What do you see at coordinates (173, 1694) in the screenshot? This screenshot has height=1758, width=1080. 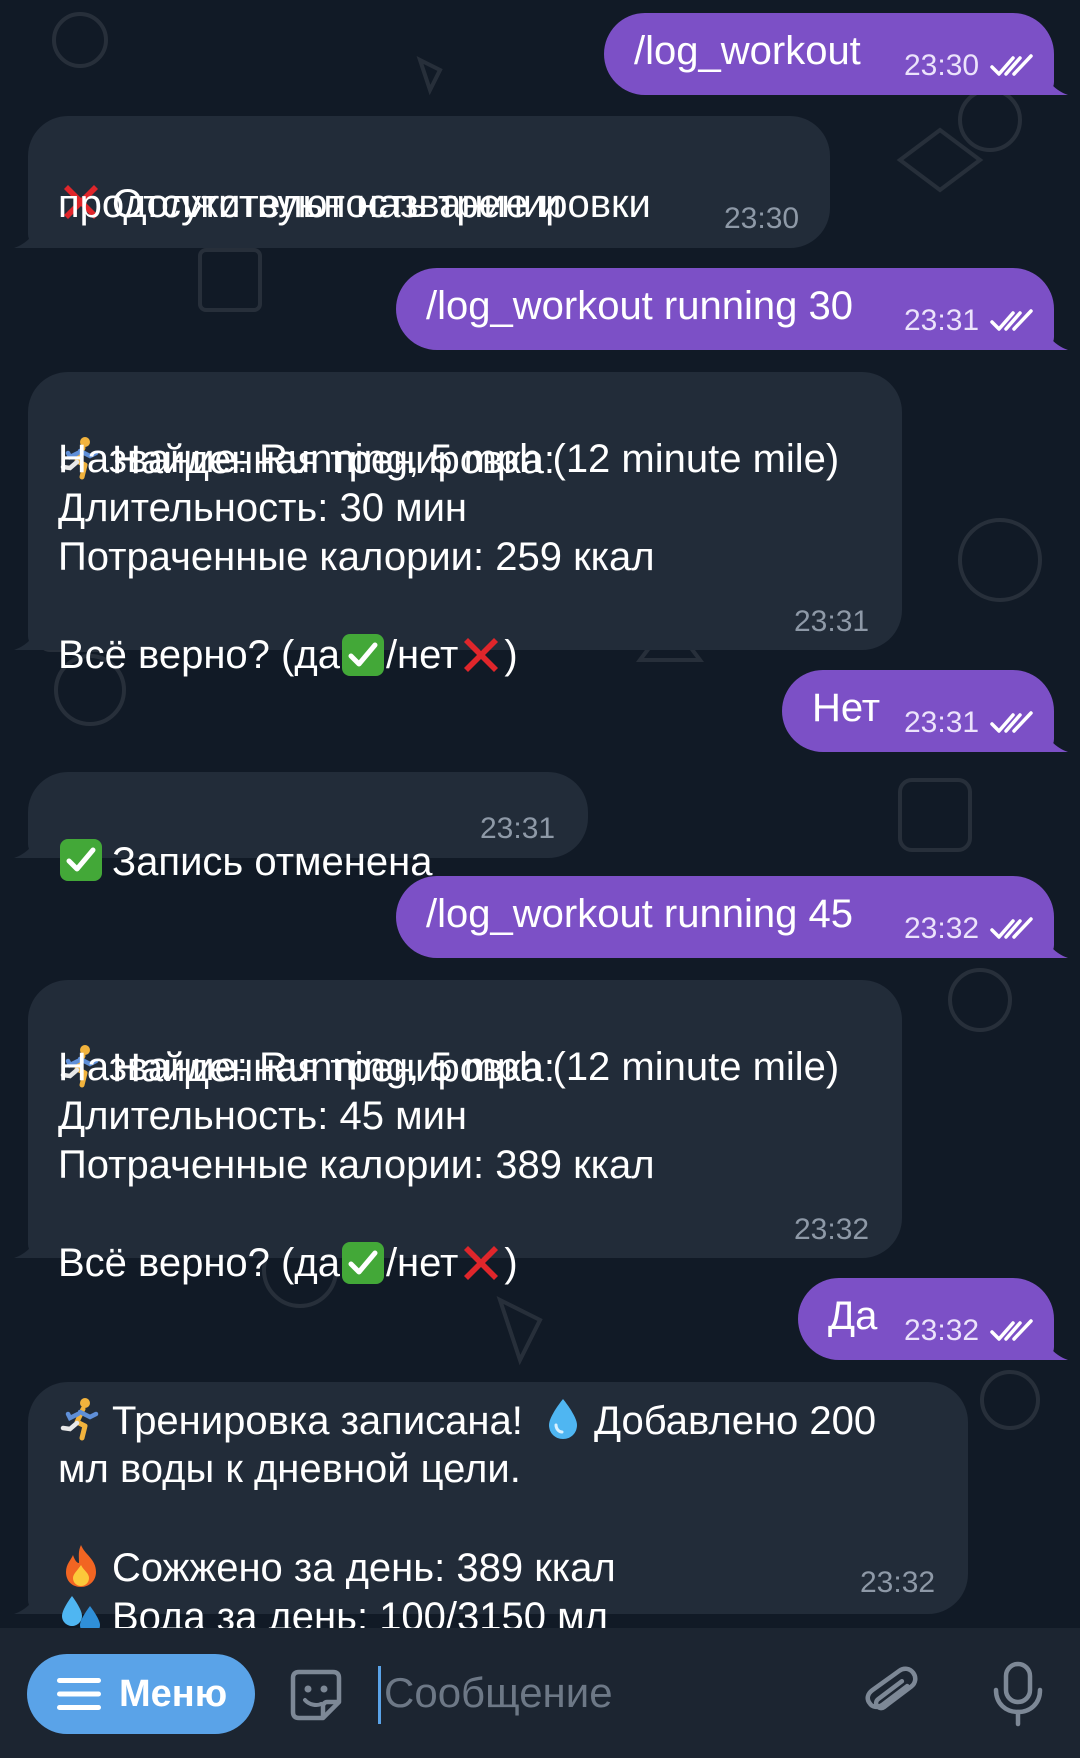 I see `menu-button-label: Меню` at bounding box center [173, 1694].